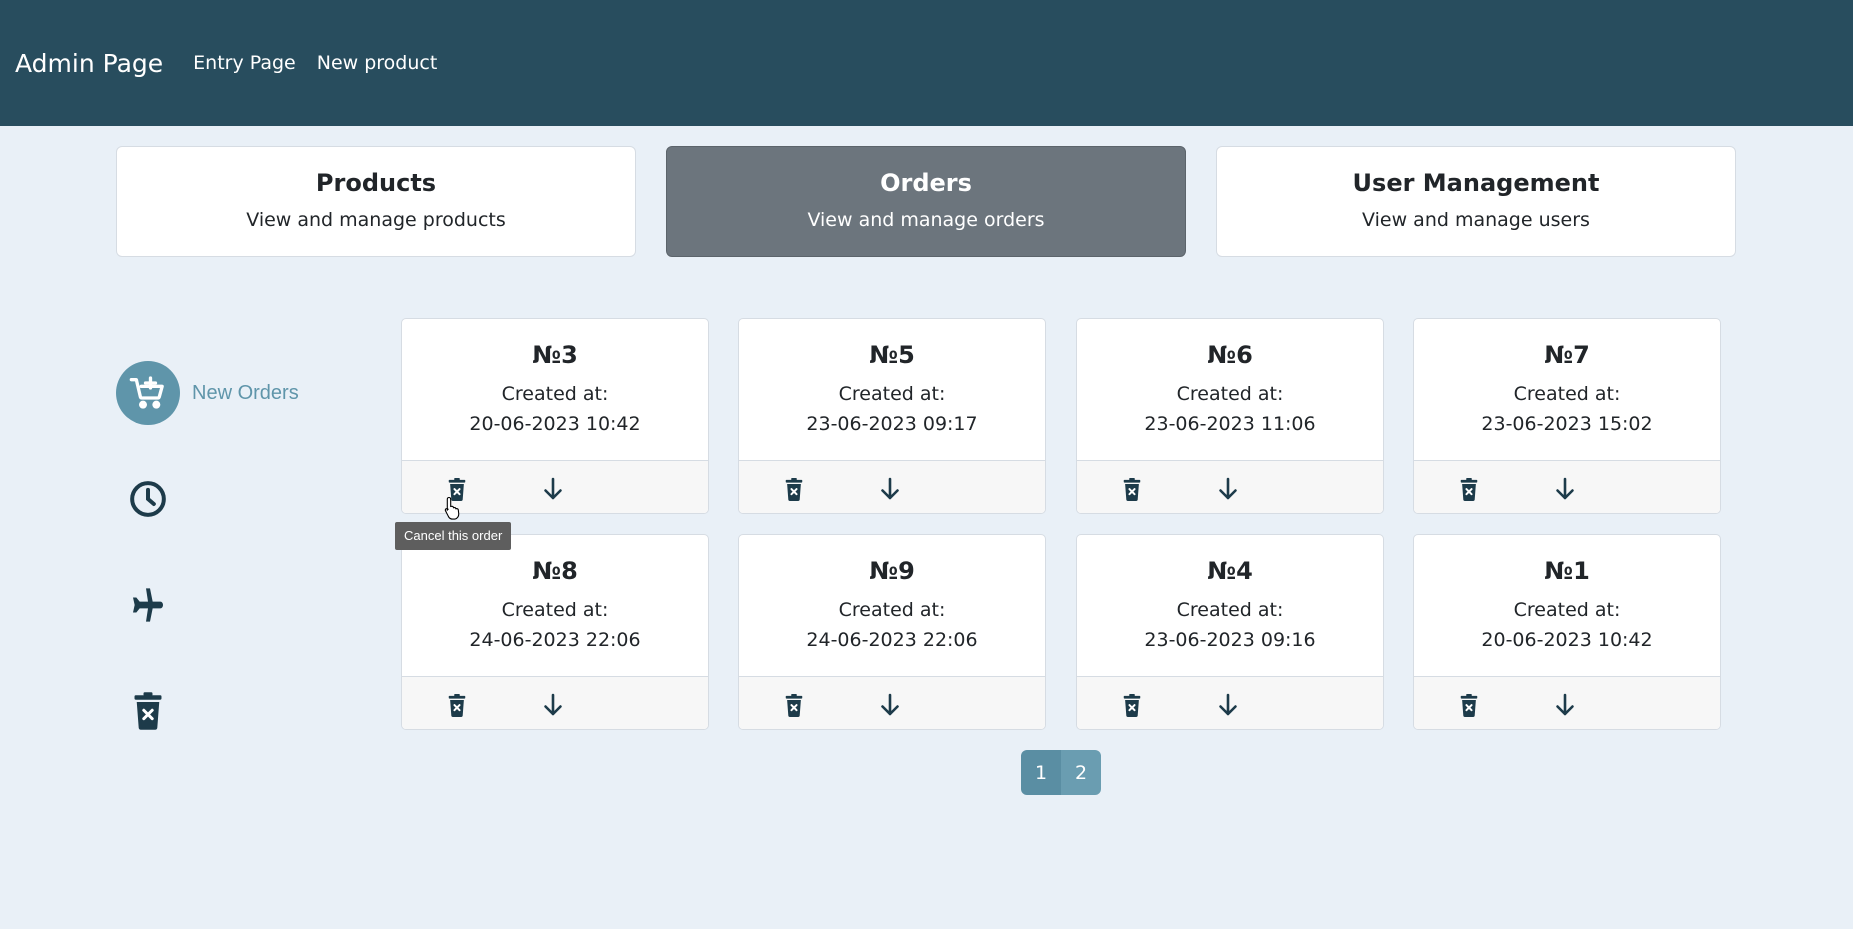 The width and height of the screenshot is (1853, 929). I want to click on section-desc: View and manage products, so click(376, 220).